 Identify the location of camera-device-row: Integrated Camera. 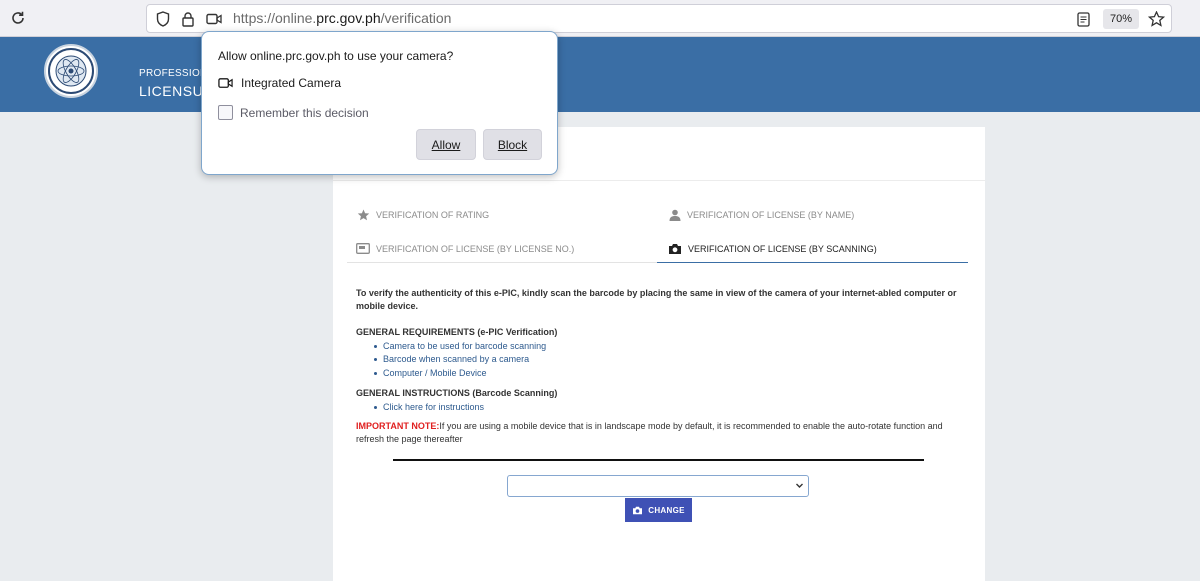
(279, 83).